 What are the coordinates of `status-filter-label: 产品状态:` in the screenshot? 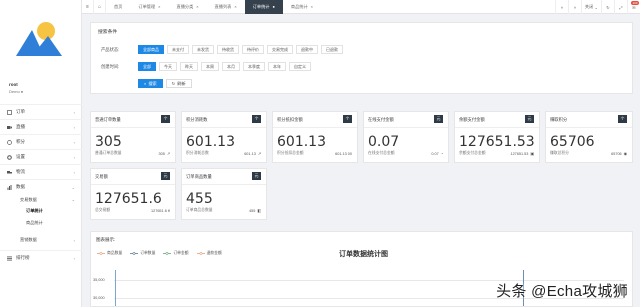 It's located at (110, 49).